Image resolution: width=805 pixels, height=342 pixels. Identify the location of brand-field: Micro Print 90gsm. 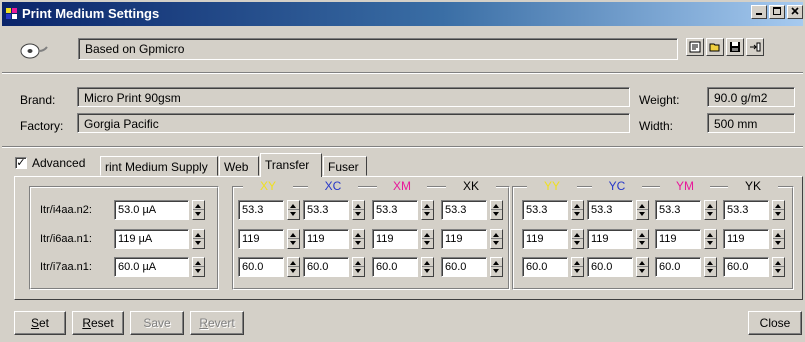
(353, 97).